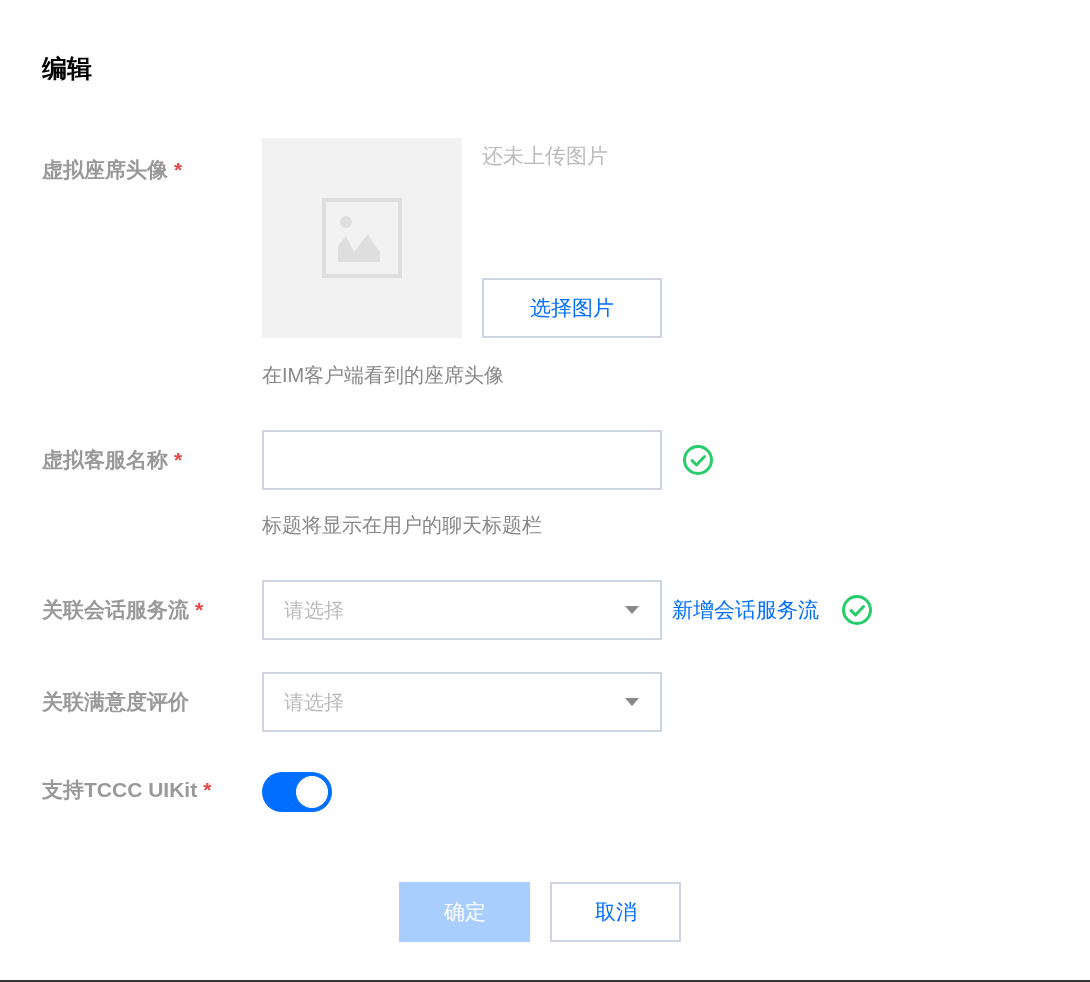 The image size is (1090, 982). What do you see at coordinates (745, 609) in the screenshot?
I see `add-flow-link: 新增会话服务流` at bounding box center [745, 609].